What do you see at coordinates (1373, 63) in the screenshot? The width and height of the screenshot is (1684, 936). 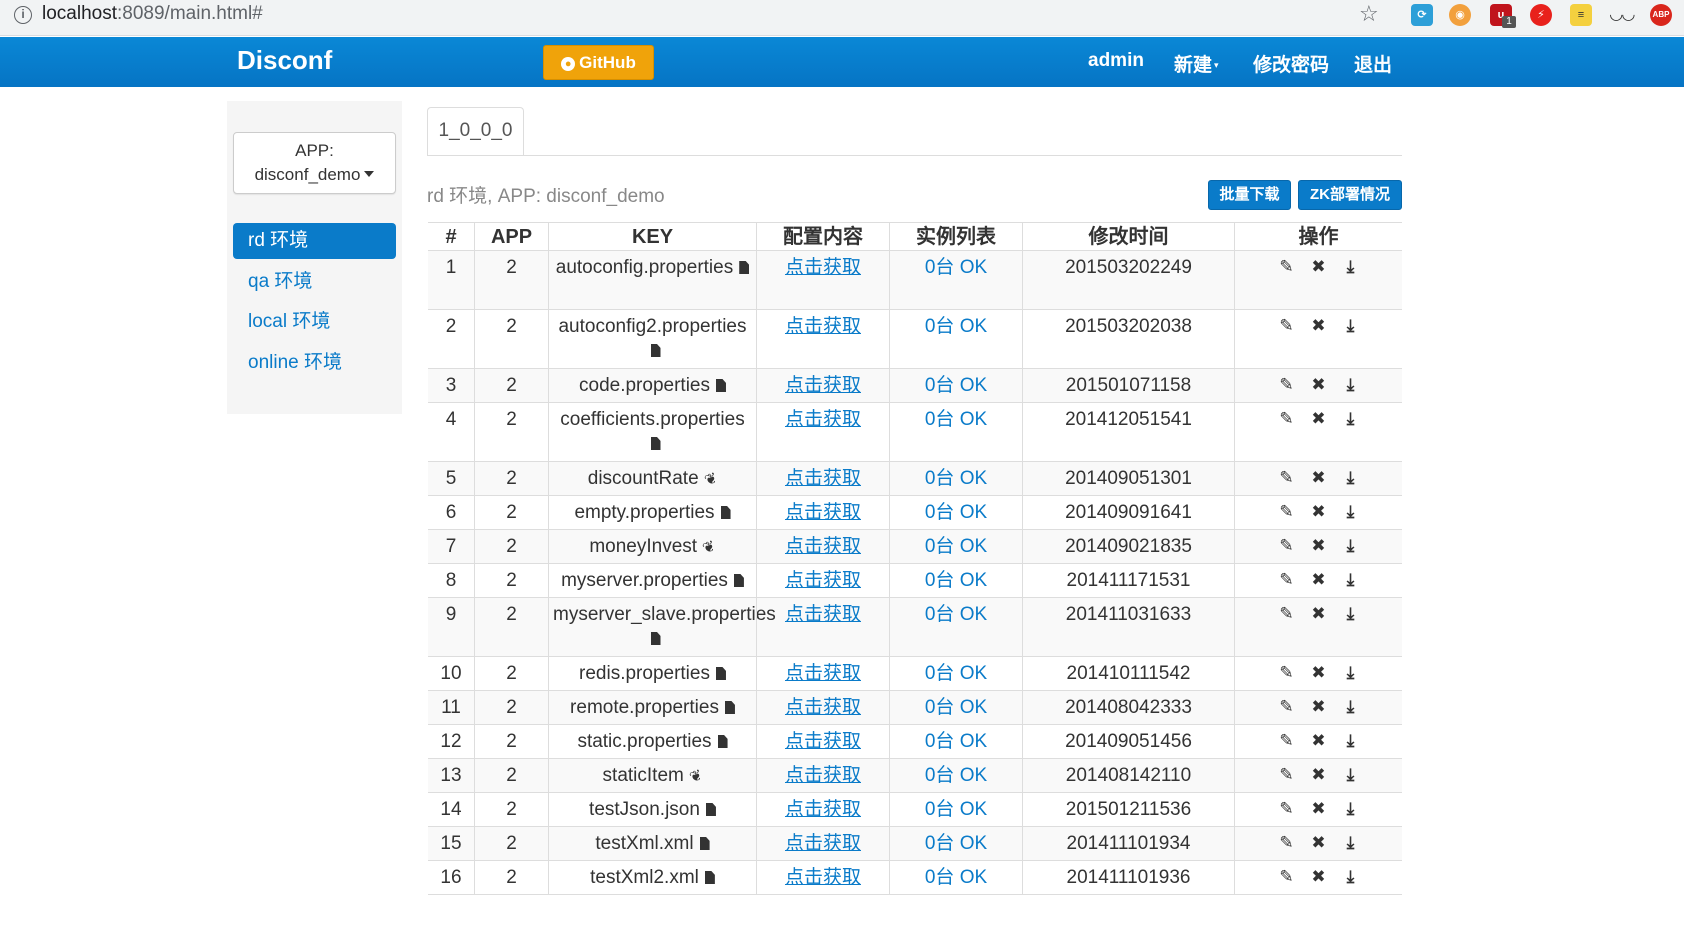 I see `nav-logout: 退出` at bounding box center [1373, 63].